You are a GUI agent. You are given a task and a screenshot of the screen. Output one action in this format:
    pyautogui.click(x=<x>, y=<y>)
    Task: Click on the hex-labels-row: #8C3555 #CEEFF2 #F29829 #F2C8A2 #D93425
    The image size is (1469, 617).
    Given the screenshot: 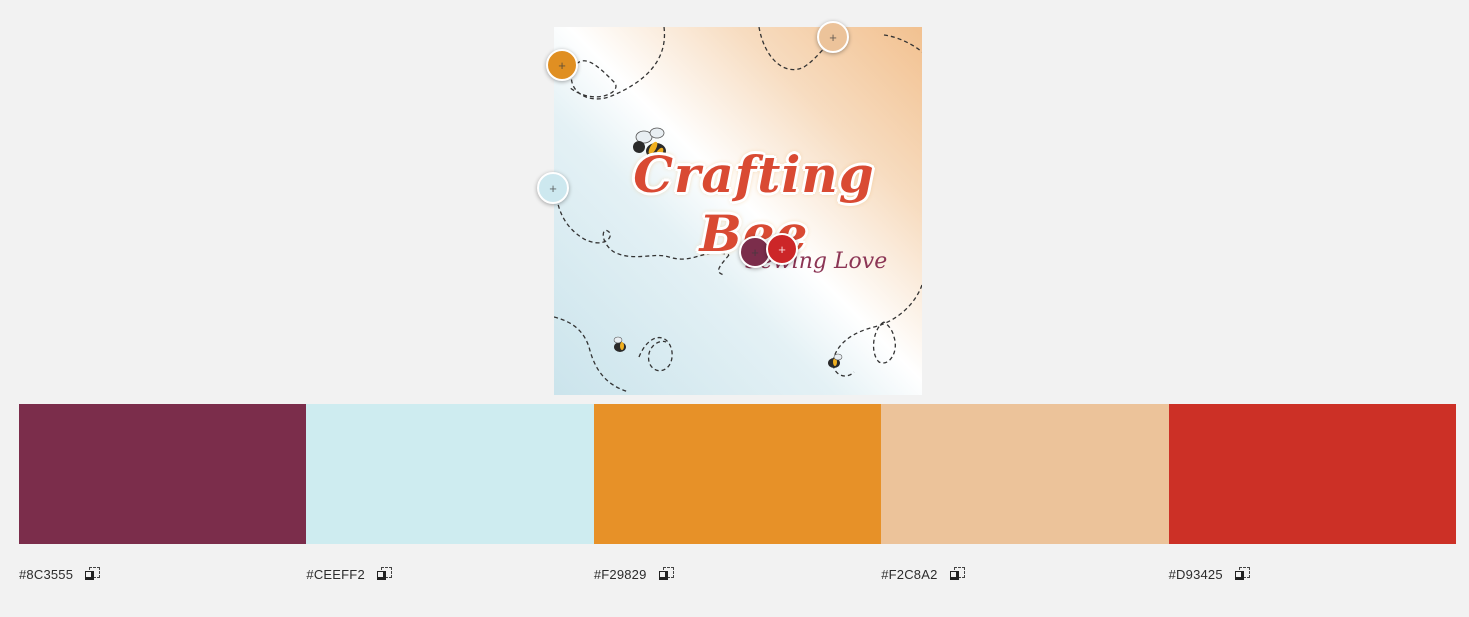 What is the action you would take?
    pyautogui.click(x=737, y=574)
    